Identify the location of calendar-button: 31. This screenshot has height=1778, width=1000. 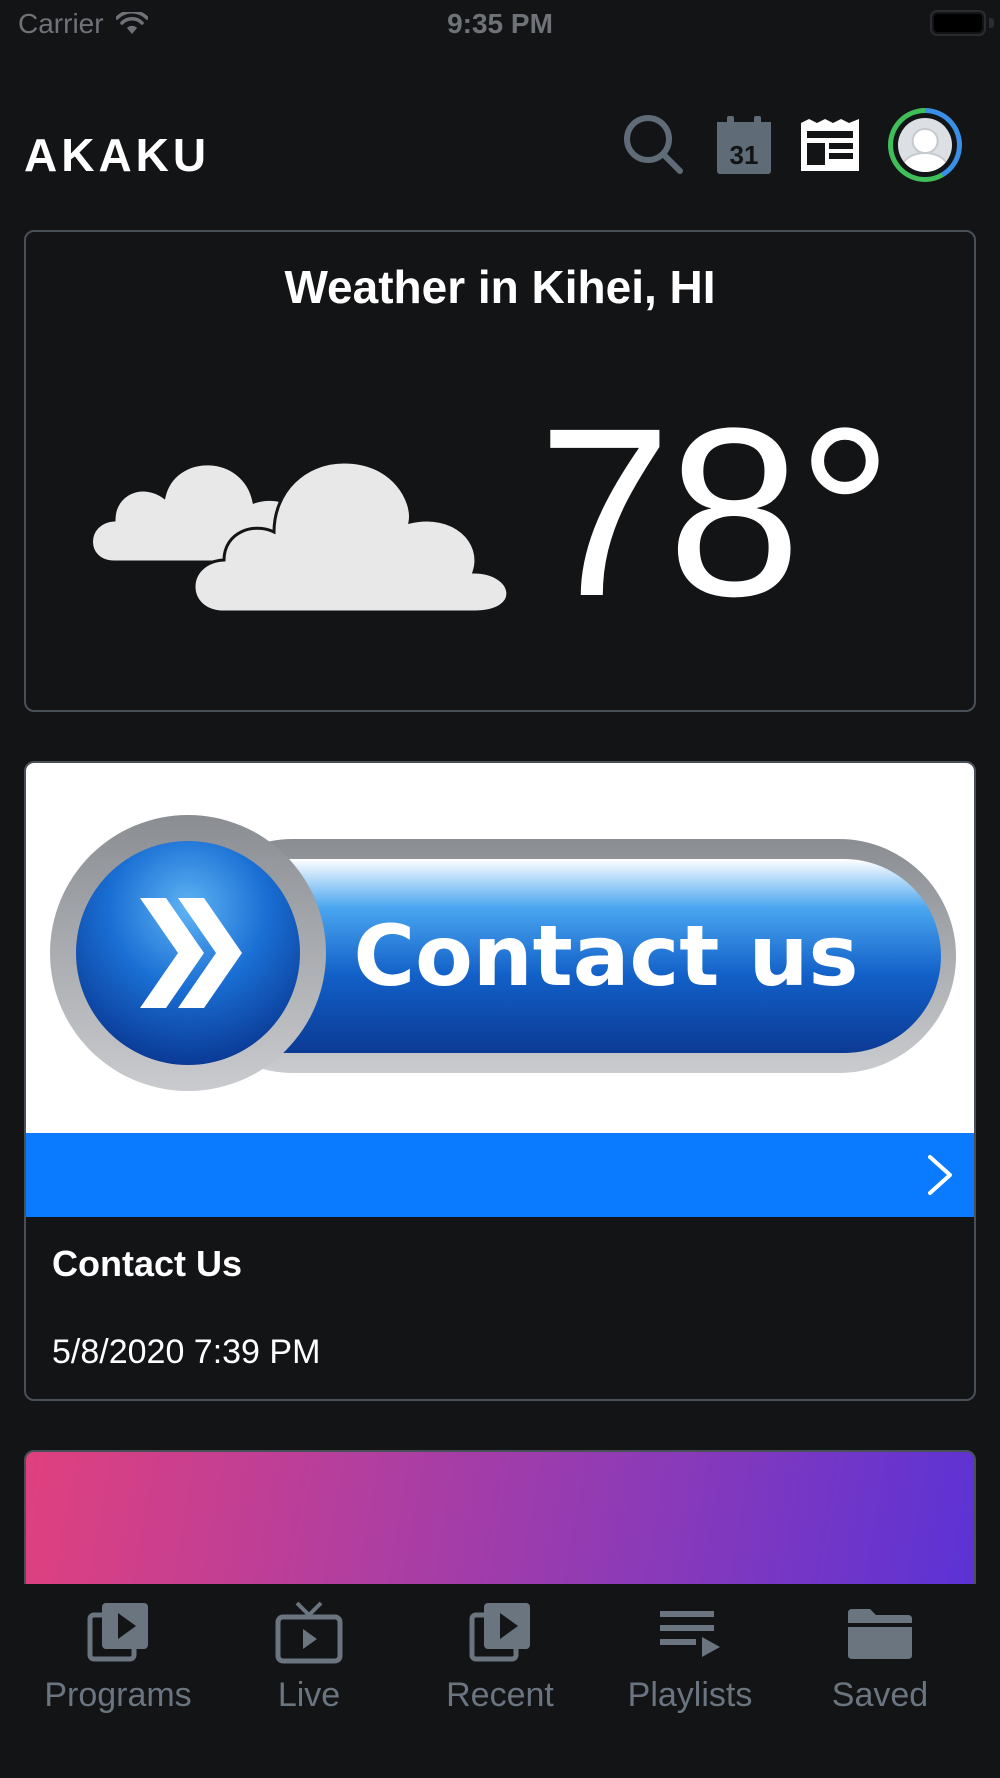
(744, 145).